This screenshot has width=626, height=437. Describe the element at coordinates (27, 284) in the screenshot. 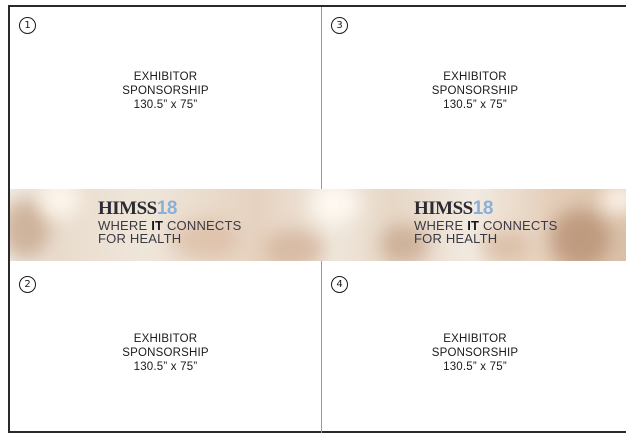

I see `panel-number-badge: 2` at that location.